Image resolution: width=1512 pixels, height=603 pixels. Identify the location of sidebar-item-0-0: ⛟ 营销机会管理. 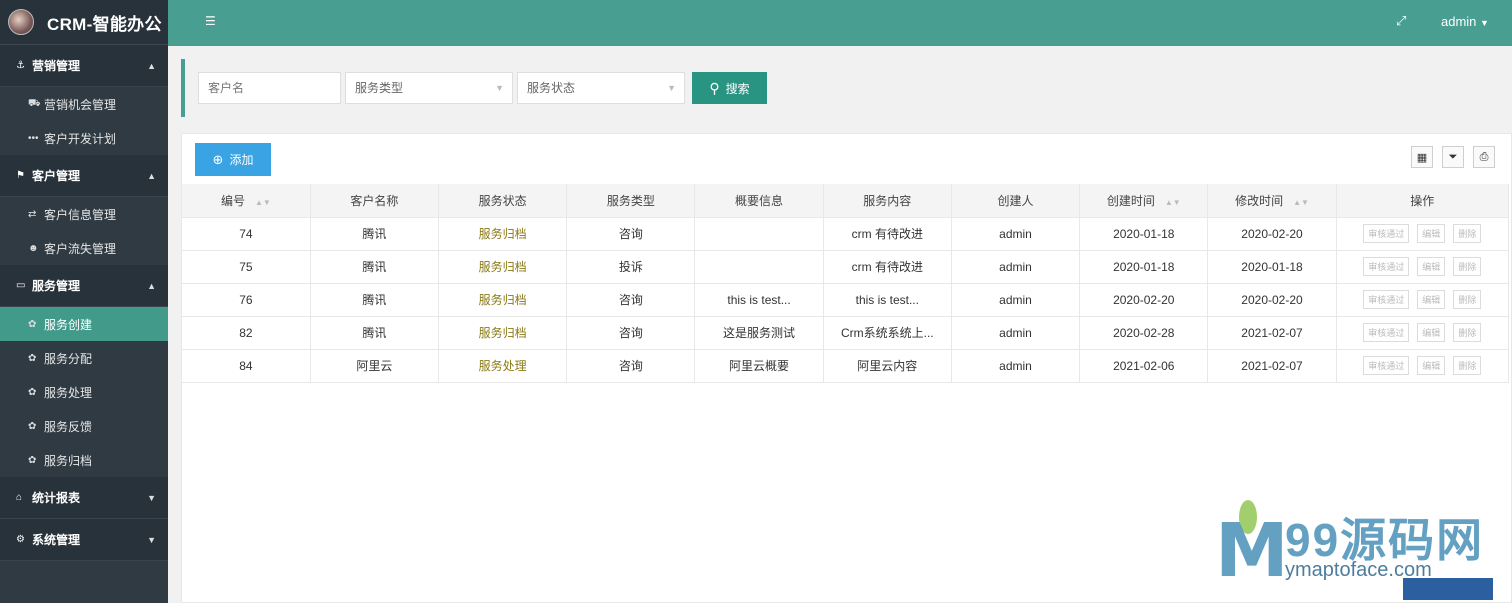
(84, 104).